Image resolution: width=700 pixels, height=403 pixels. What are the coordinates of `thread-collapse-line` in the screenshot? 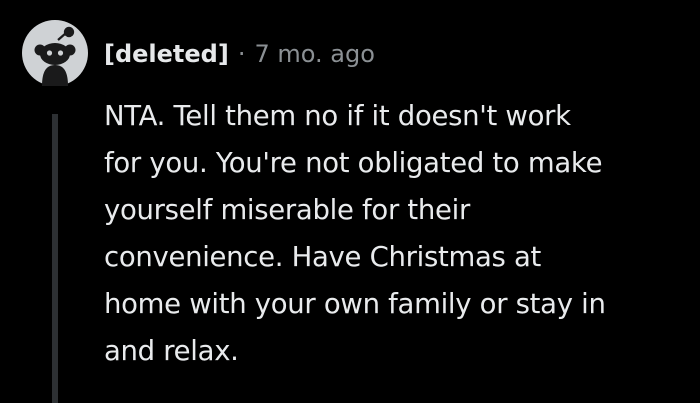 It's located at (55, 258).